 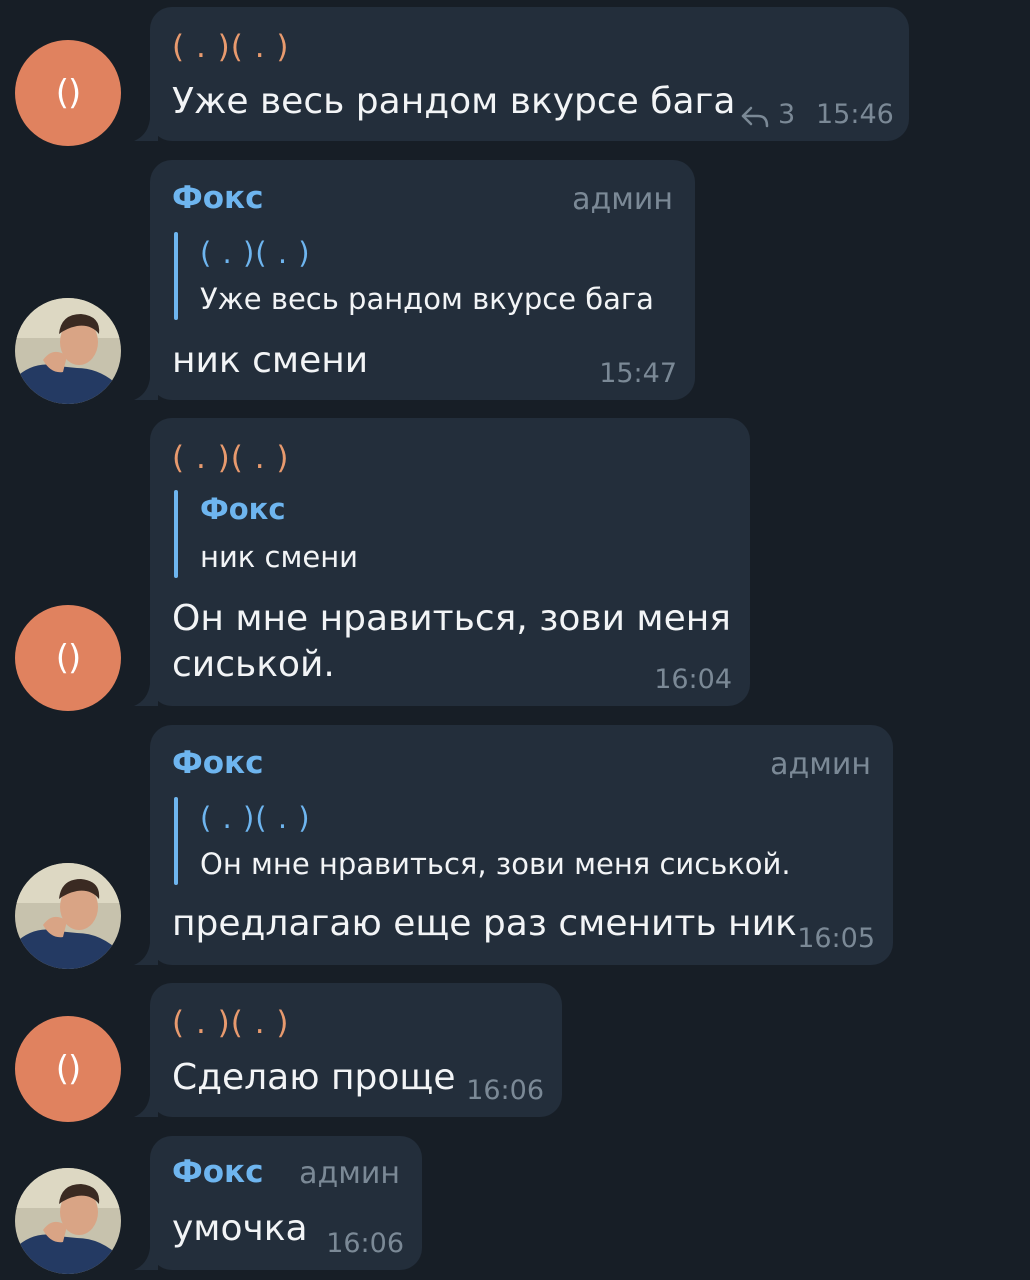 I want to click on message-text: умочка, so click(x=240, y=1228).